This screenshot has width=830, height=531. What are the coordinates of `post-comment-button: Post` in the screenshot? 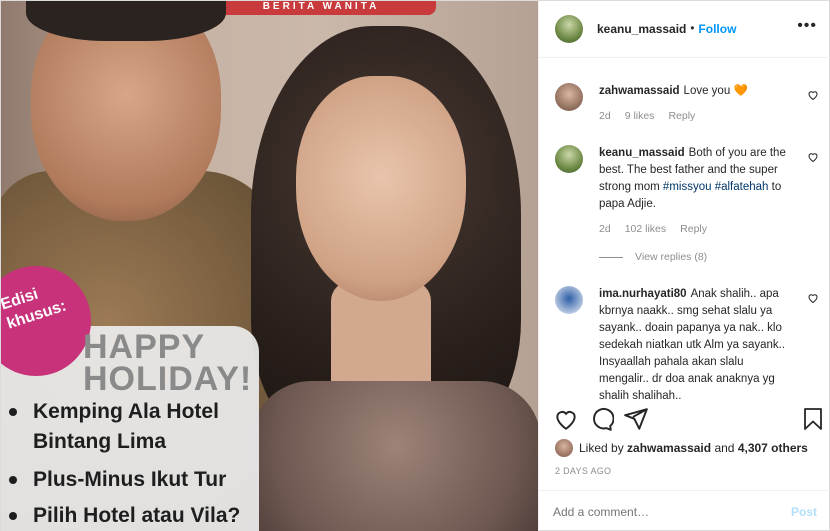 It's located at (804, 512).